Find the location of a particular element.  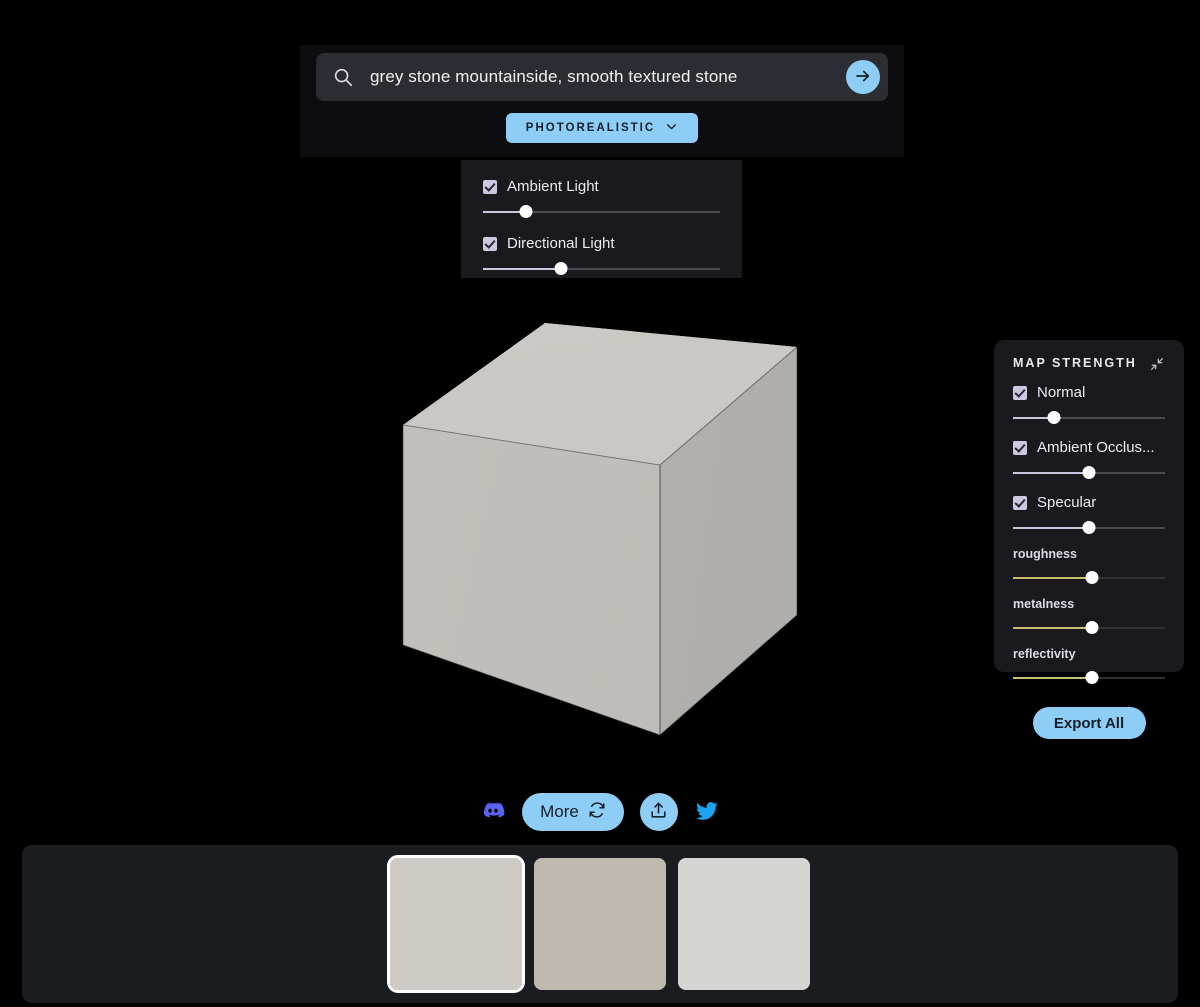

arrow-right-icon is located at coordinates (863, 77).